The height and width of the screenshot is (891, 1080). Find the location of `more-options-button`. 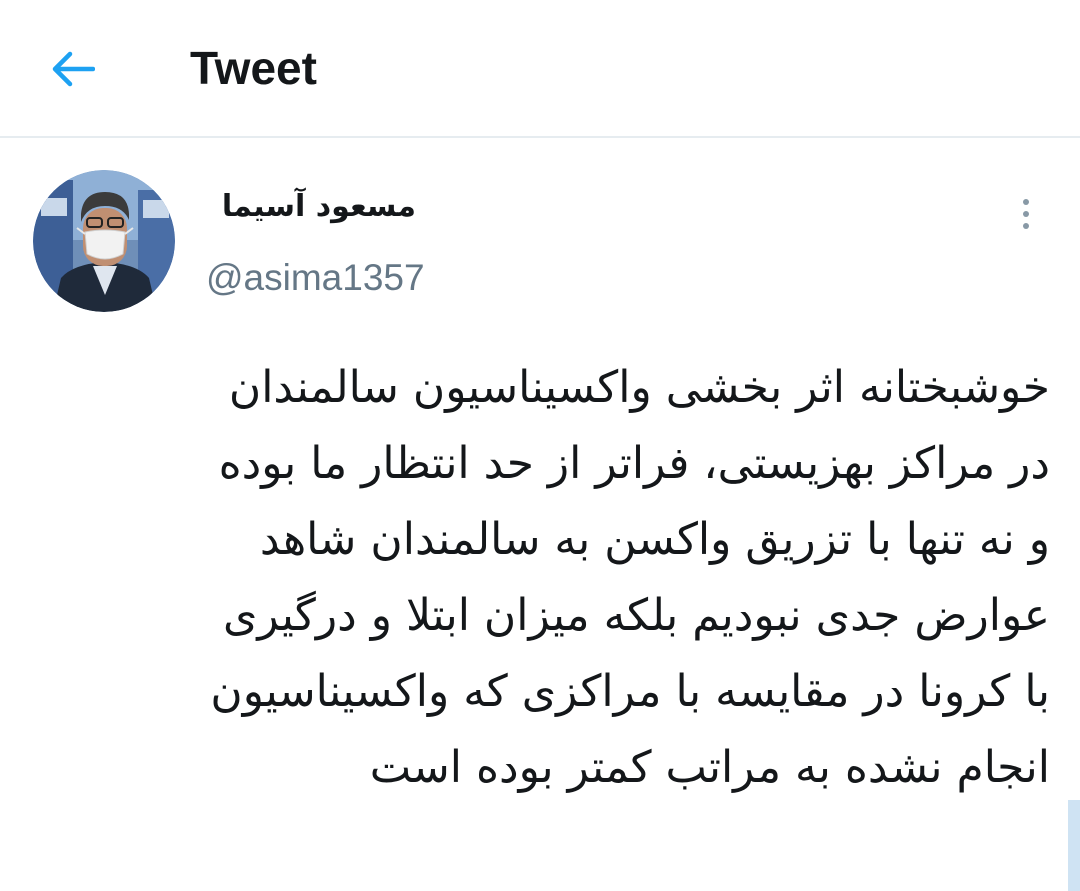

more-options-button is located at coordinates (1026, 214).